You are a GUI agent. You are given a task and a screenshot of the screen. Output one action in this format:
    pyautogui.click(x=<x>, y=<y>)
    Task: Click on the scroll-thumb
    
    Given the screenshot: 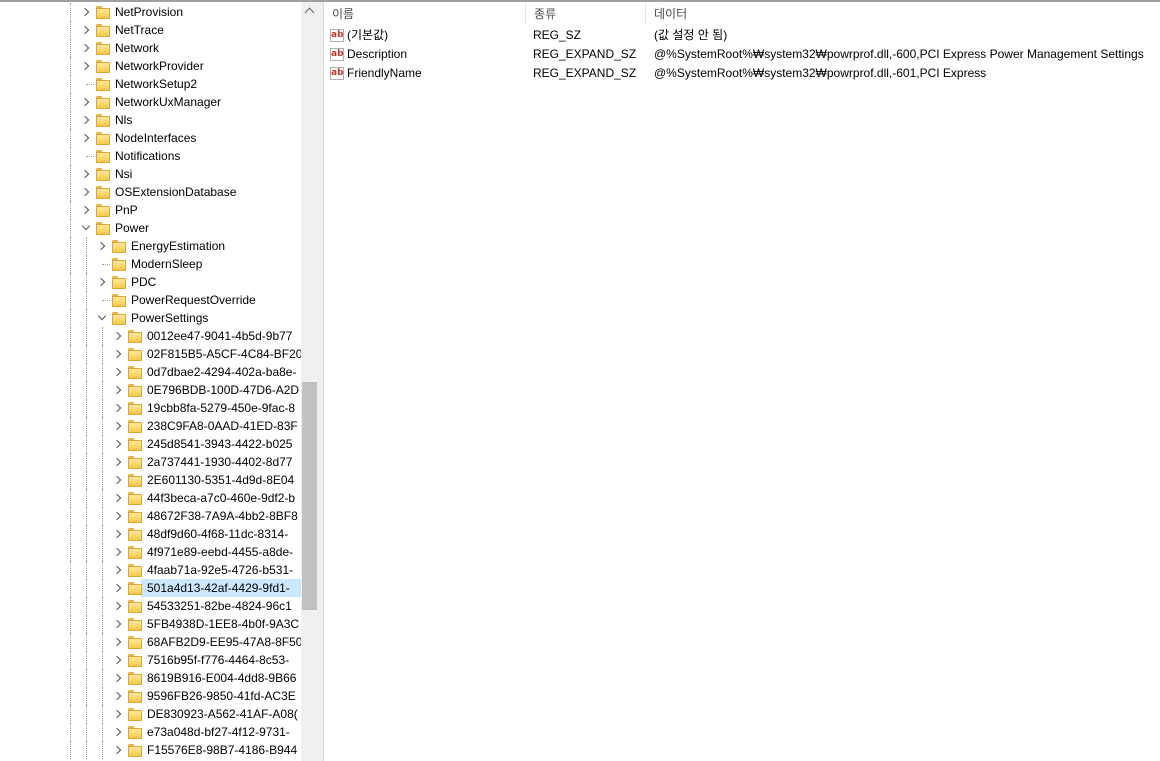 What is the action you would take?
    pyautogui.click(x=309, y=496)
    